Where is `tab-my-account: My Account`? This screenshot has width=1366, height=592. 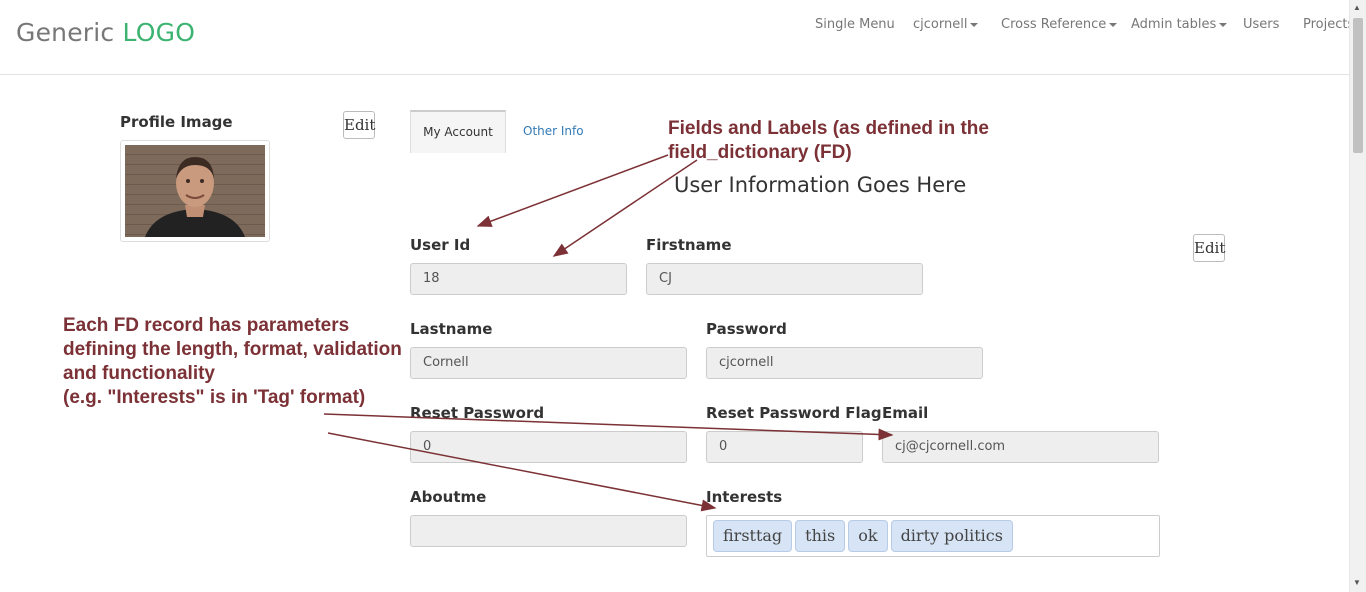 tab-my-account: My Account is located at coordinates (458, 131).